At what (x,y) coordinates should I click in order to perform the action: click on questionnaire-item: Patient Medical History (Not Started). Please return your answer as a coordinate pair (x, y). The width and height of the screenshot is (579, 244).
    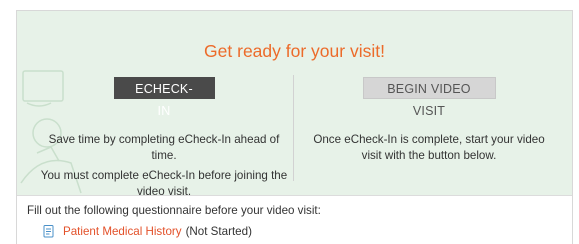
    Looking at the image, I should click on (147, 231).